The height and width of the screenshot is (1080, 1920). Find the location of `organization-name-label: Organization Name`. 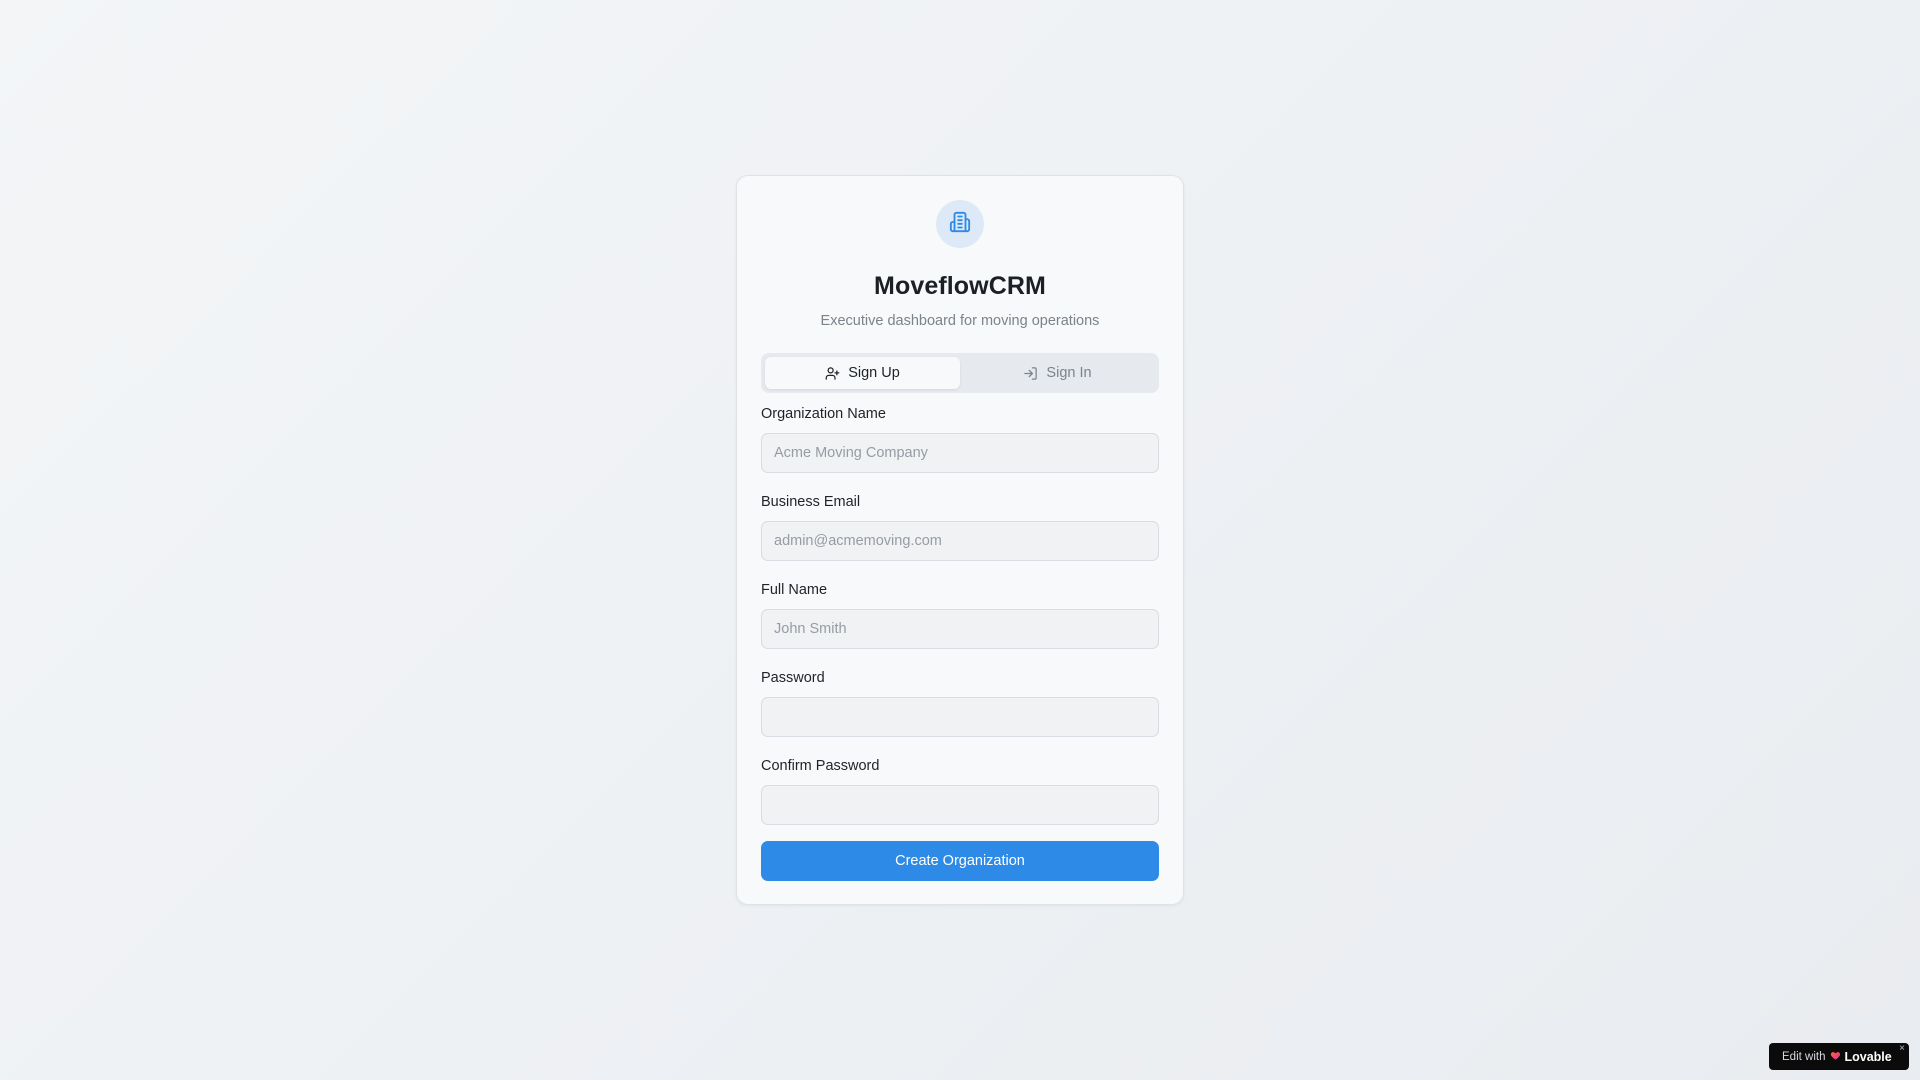

organization-name-label: Organization Name is located at coordinates (823, 414).